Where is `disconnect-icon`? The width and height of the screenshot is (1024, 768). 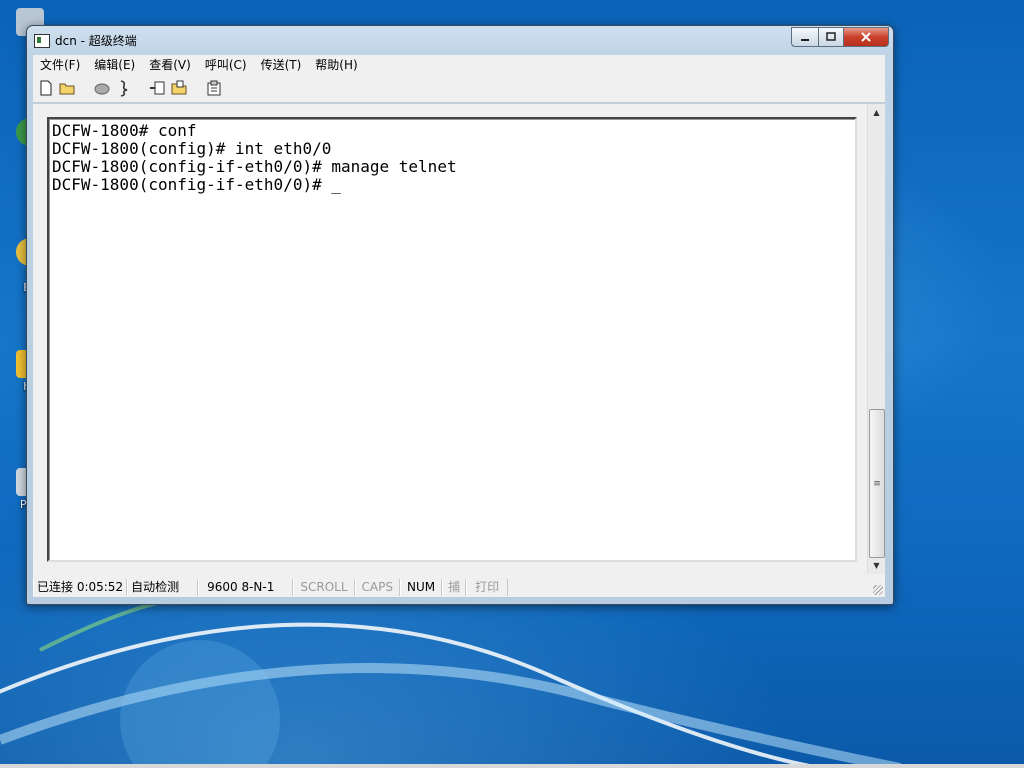 disconnect-icon is located at coordinates (124, 88).